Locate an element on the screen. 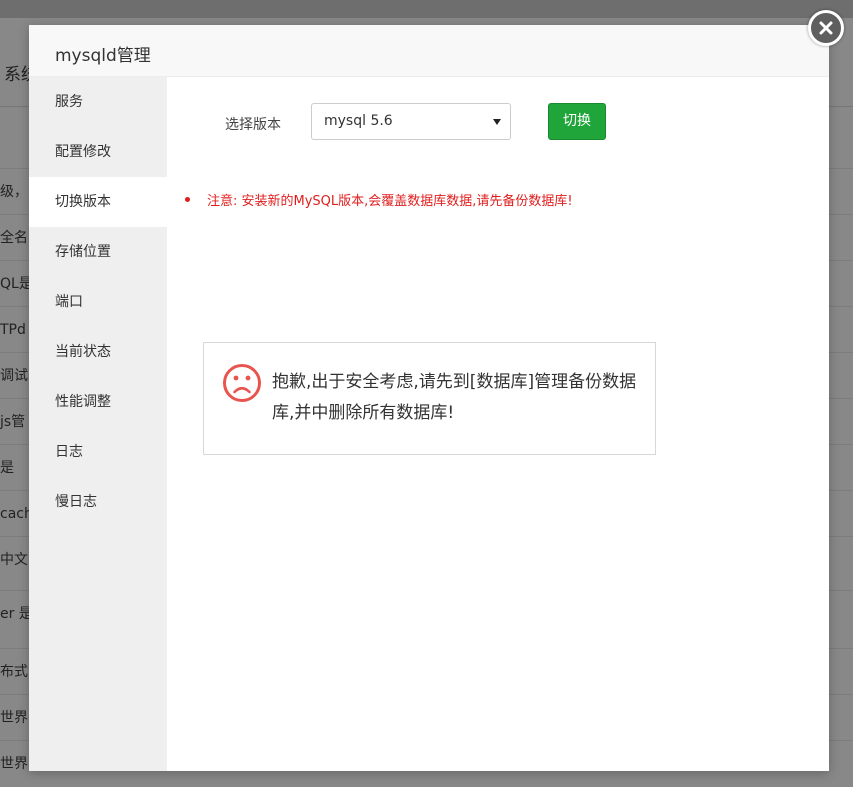  notice-text: 抱歉,出于安全考虑,请先到[数据库]管理备份数据库,并中删除所有数据库! is located at coordinates (454, 397).